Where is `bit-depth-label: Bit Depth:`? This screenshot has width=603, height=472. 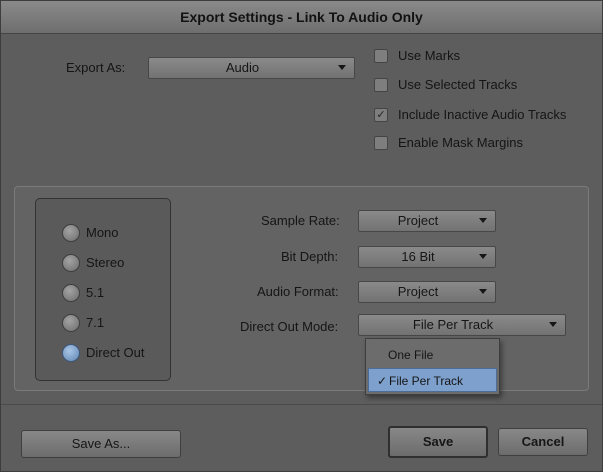 bit-depth-label: Bit Depth: is located at coordinates (310, 256).